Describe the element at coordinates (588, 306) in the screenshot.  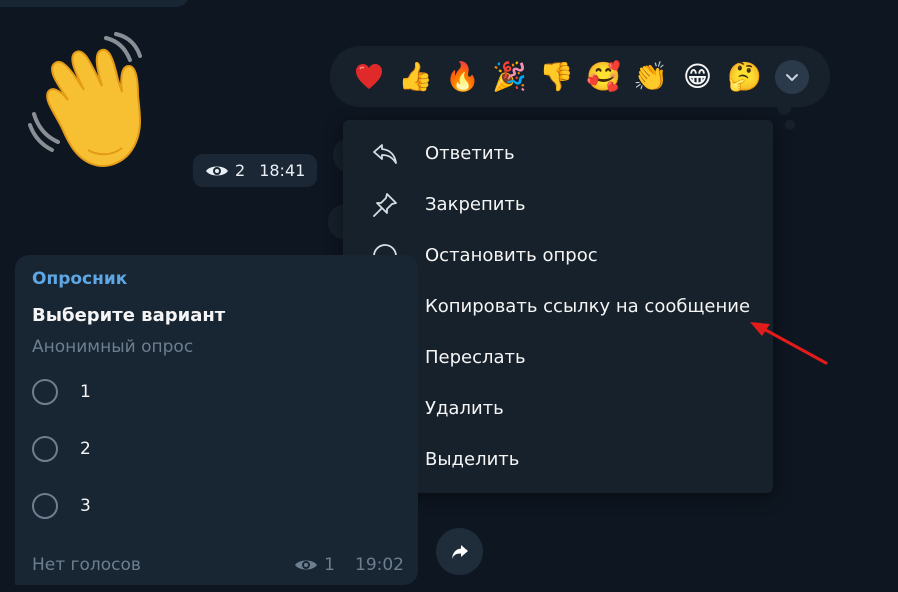
I see `menu-item-label: Копировать ссылку на сообщение` at that location.